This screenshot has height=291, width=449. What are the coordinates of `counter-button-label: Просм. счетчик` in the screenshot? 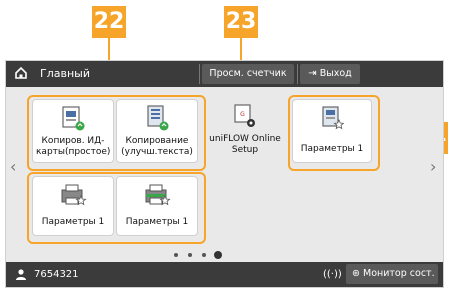 It's located at (248, 73).